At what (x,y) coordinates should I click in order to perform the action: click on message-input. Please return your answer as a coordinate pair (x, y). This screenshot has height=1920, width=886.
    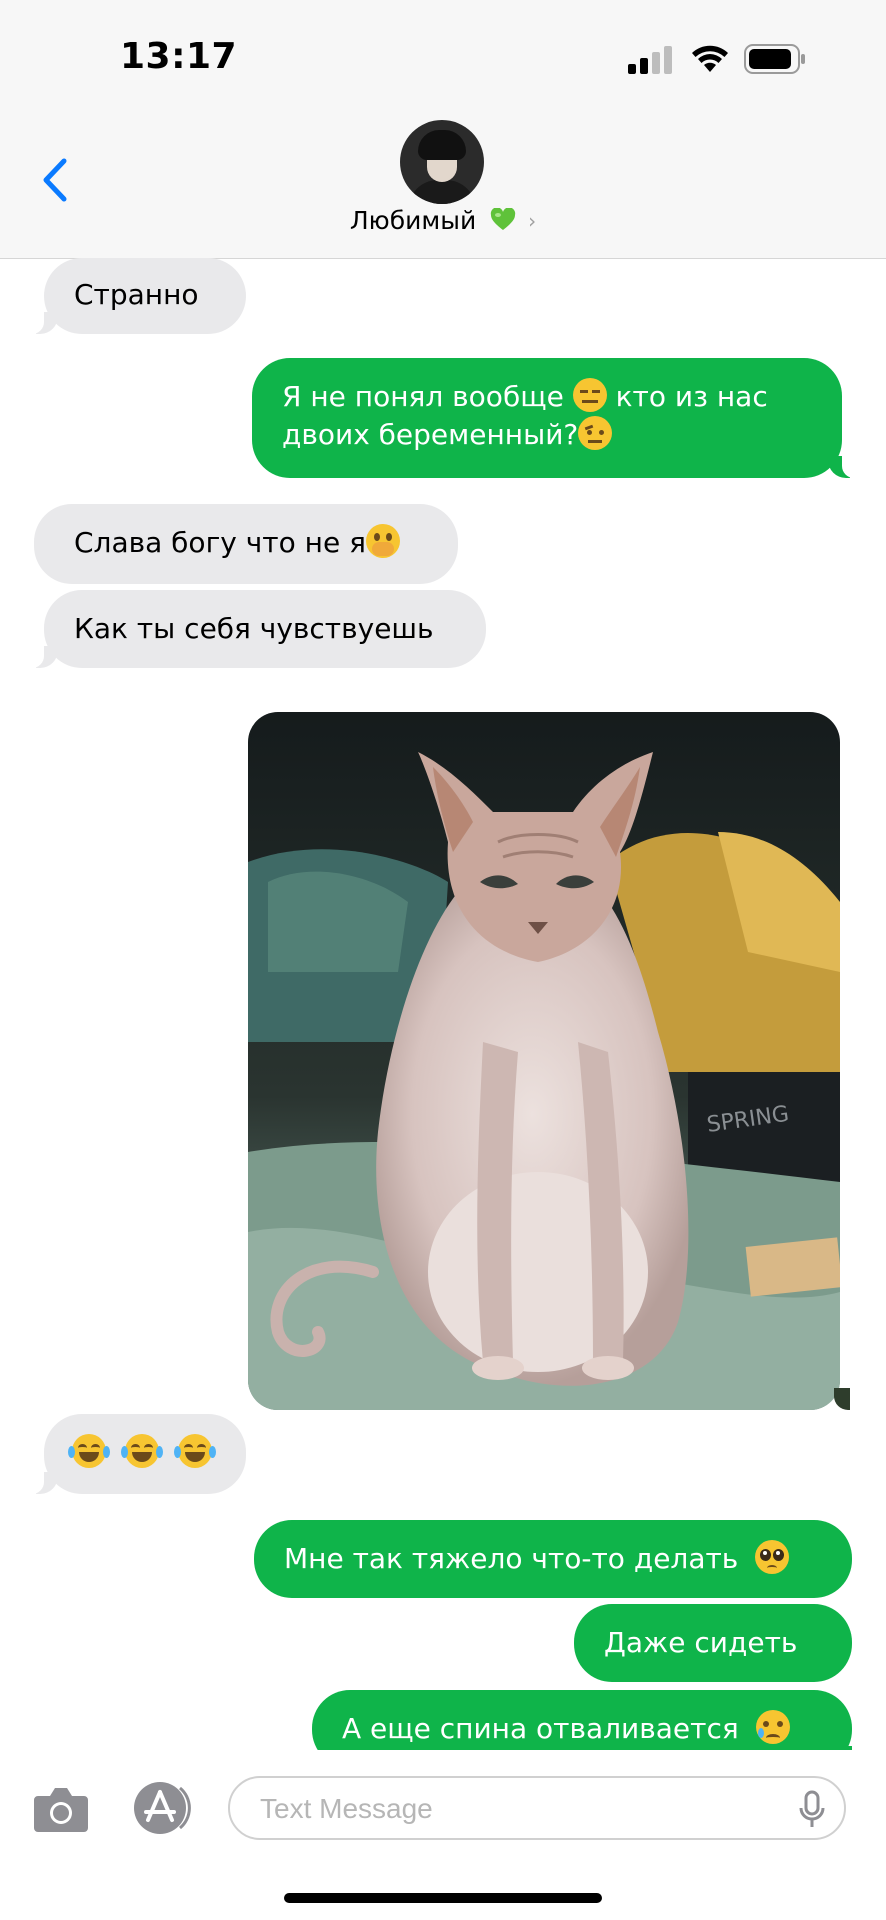
    Looking at the image, I should click on (510, 1809).